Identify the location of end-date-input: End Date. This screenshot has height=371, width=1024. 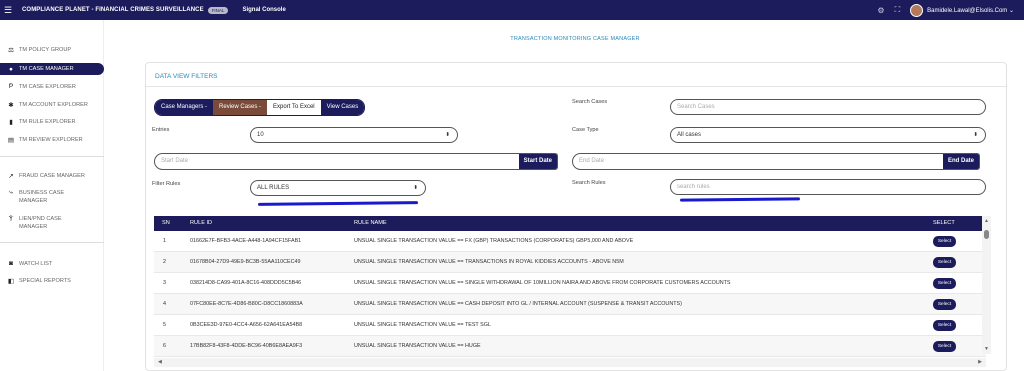
(758, 161).